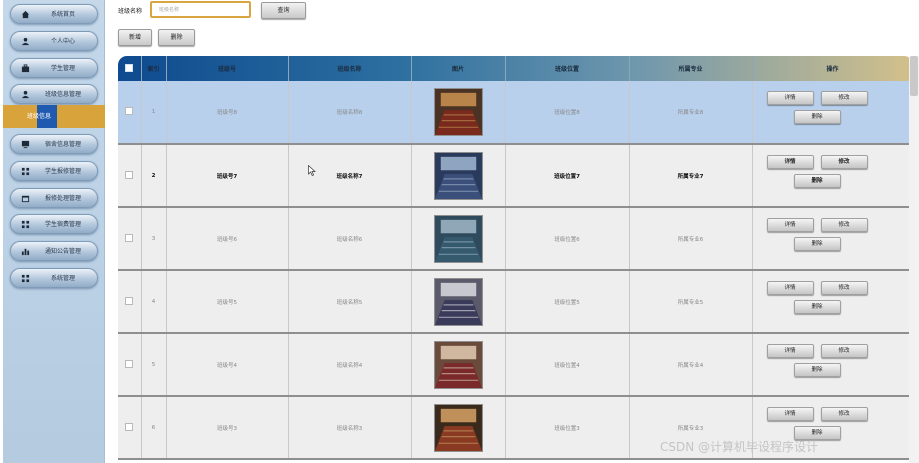  What do you see at coordinates (227, 428) in the screenshot?
I see `cell-class-no: 班级号3` at bounding box center [227, 428].